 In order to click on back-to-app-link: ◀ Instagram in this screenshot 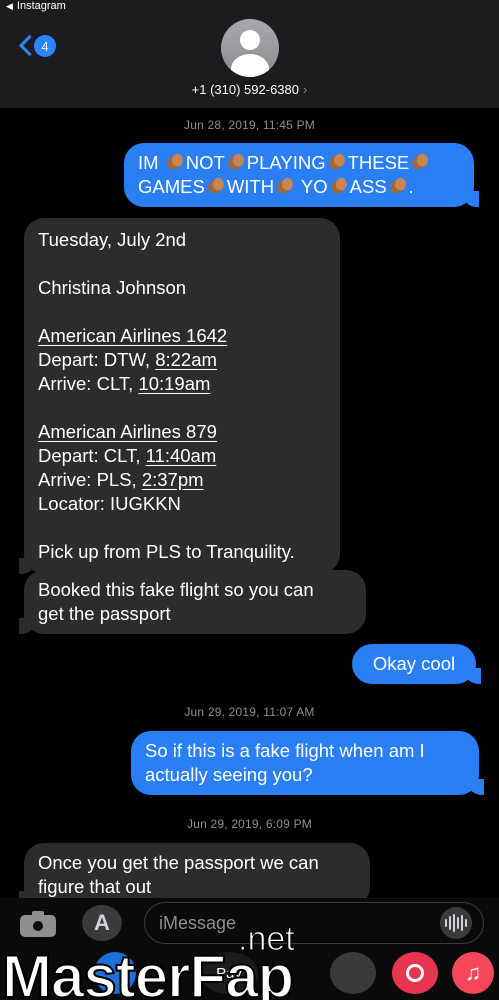, I will do `click(36, 6)`.